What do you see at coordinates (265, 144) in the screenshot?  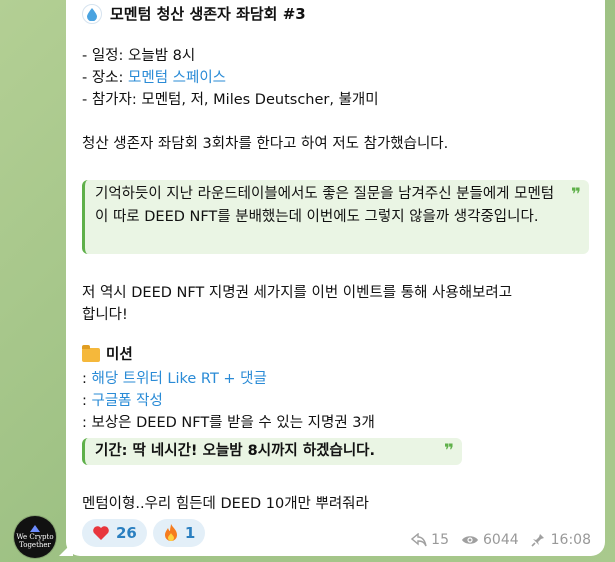 I see `intro-line: 청산 생존자 좌담회 3회차를 한다고 하여 저도 참가했습니다.` at bounding box center [265, 144].